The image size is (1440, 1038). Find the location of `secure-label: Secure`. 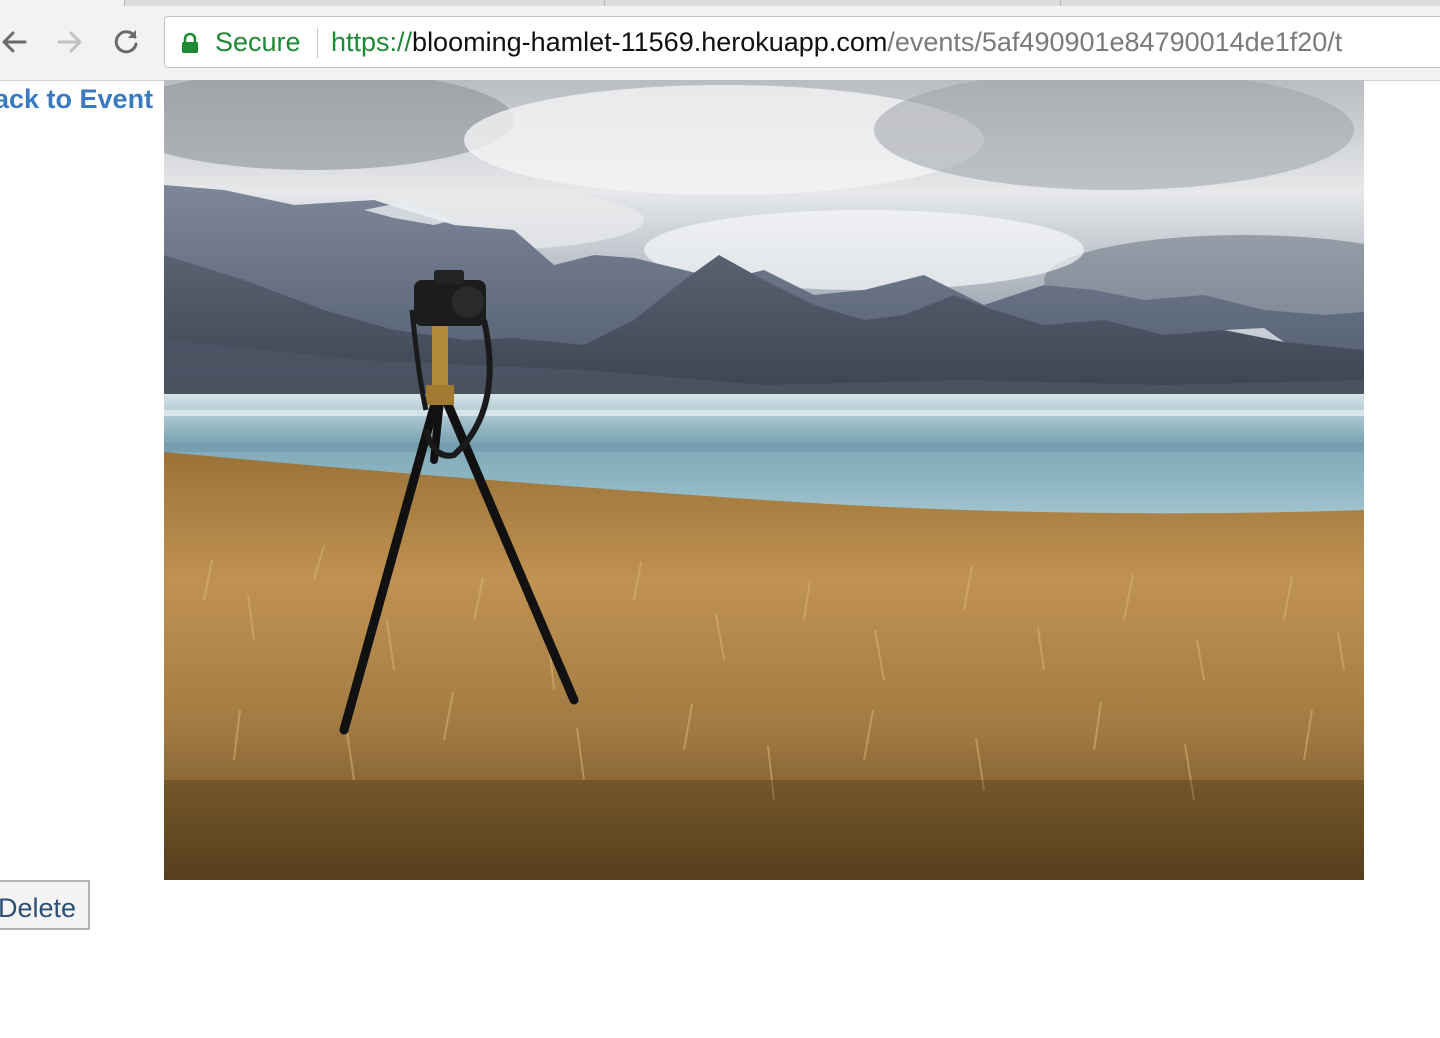

secure-label: Secure is located at coordinates (258, 42).